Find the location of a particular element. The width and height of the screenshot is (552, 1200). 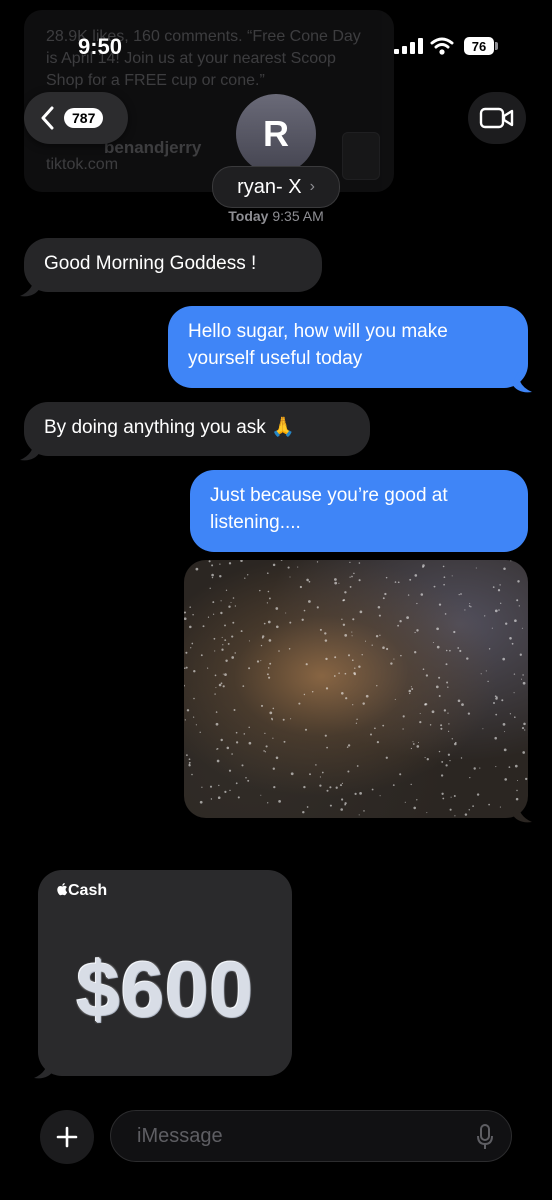

incoming-message: Good Morning Goddess ! is located at coordinates (173, 265).